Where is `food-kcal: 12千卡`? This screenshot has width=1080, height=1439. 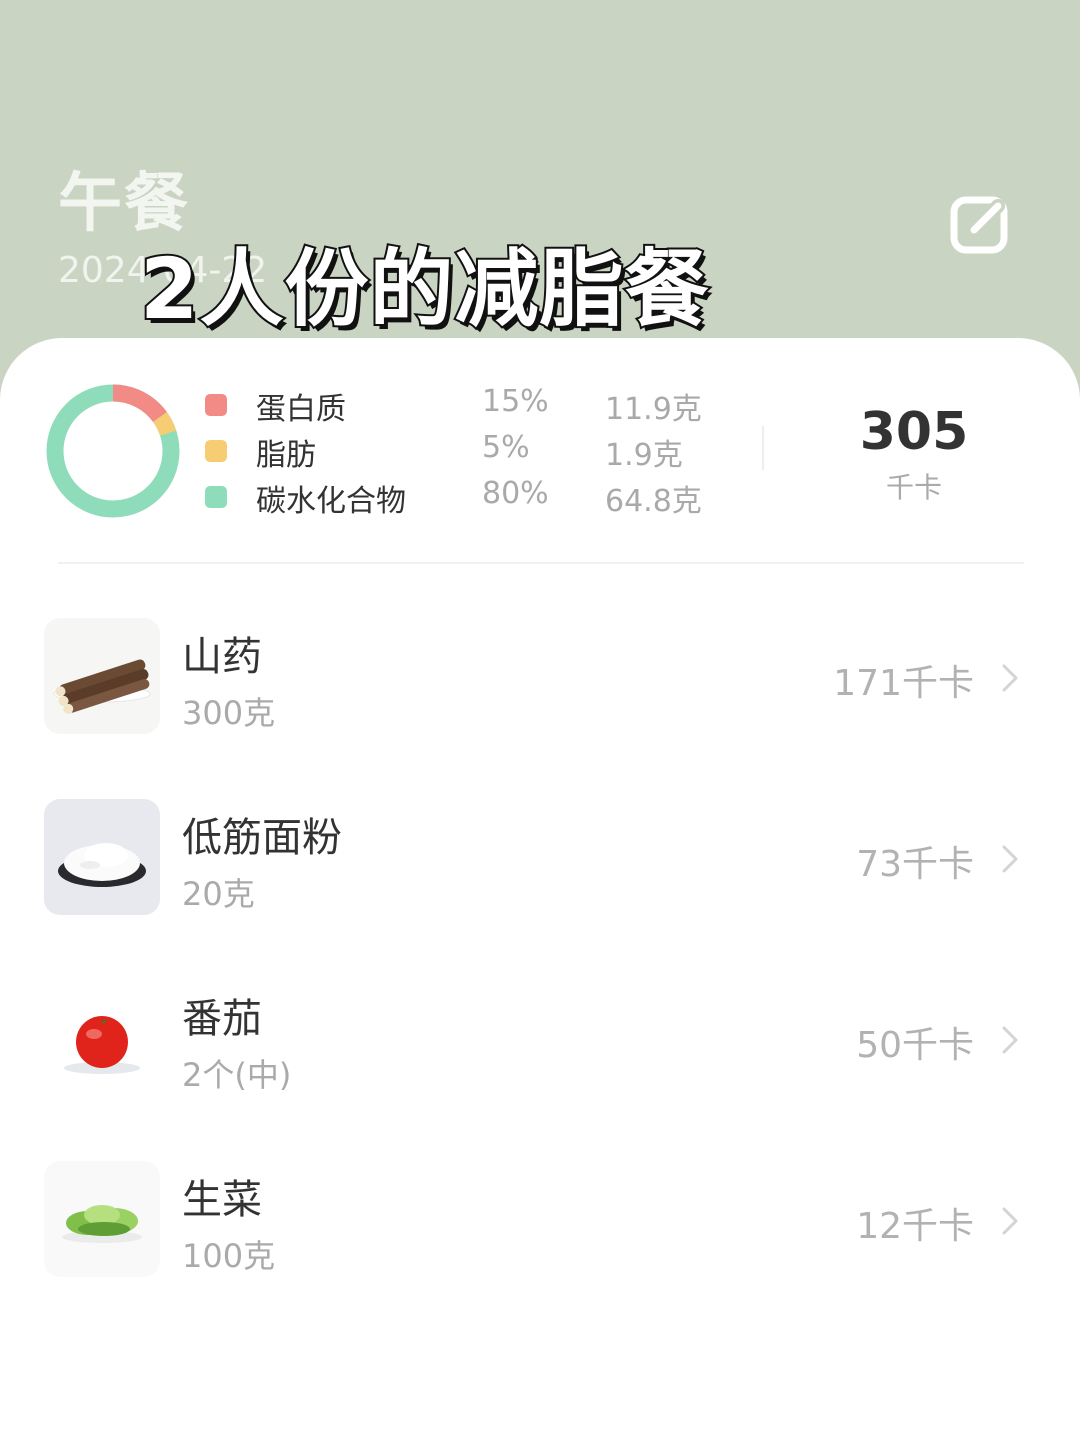
food-kcal: 12千卡 is located at coordinates (915, 1226).